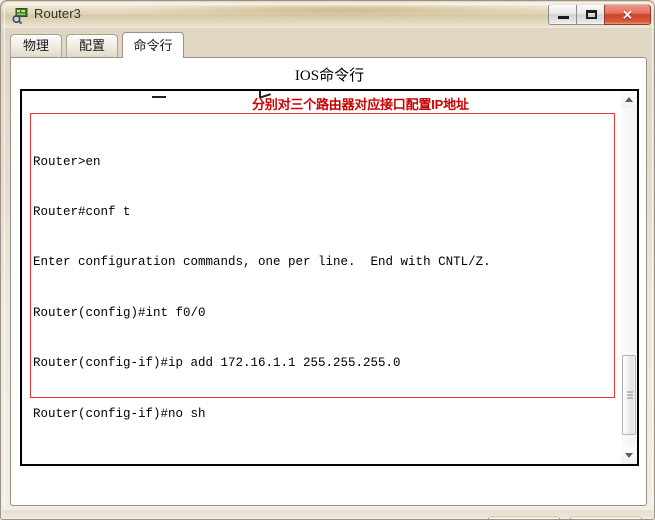 This screenshot has width=655, height=520. I want to click on window-title-bar: Router3 ✕, so click(328, 15).